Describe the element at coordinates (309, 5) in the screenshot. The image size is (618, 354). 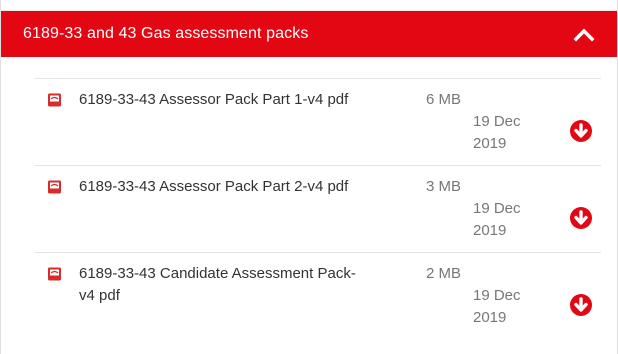
I see `top-divider` at that location.